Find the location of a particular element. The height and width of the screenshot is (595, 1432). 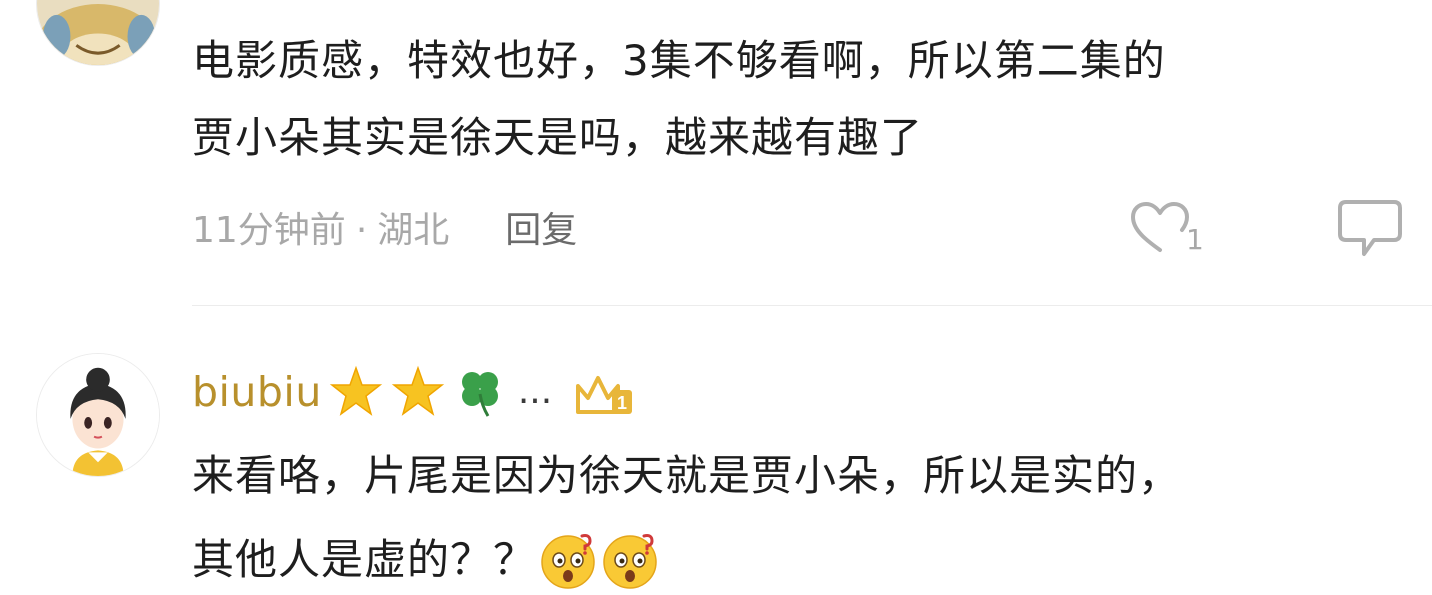

reply-button: 回复 is located at coordinates (541, 231).